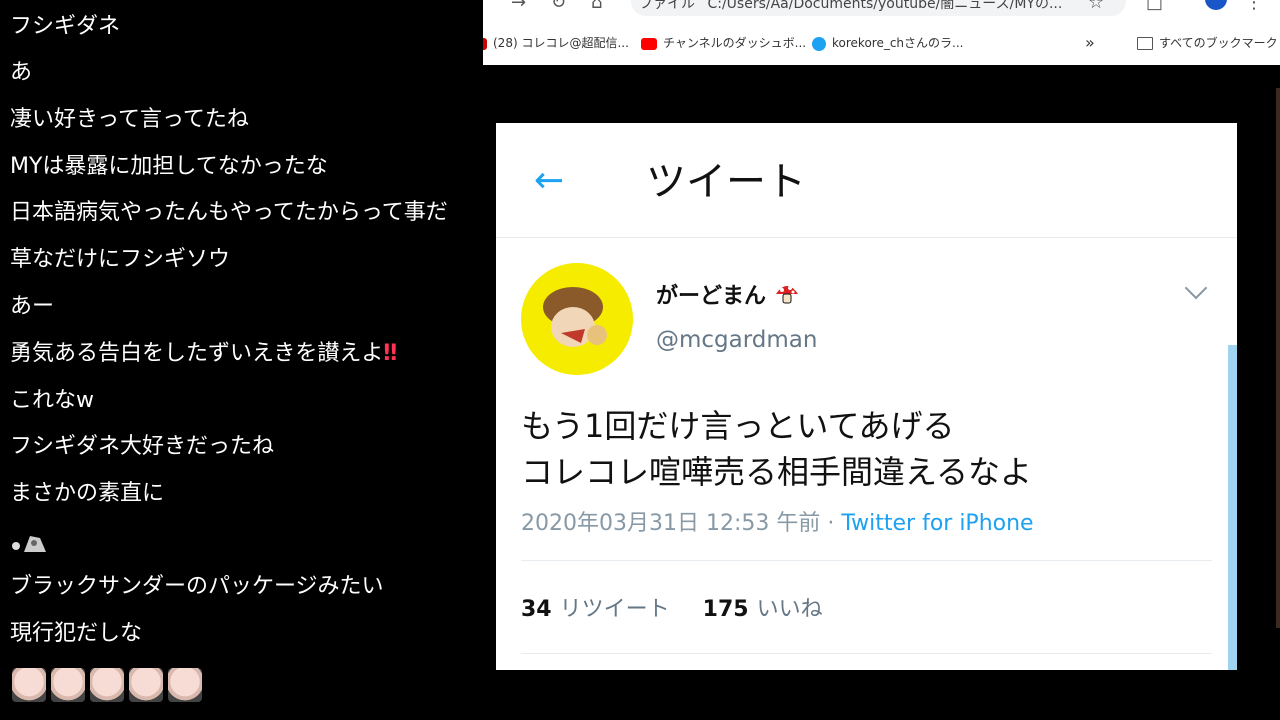  Describe the element at coordinates (1145, 43) in the screenshot. I see `folder-icon` at that location.